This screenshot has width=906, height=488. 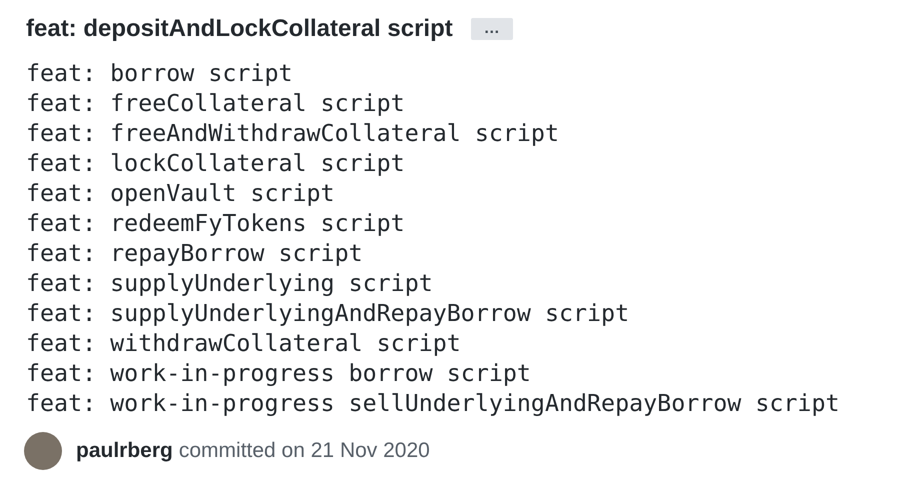 What do you see at coordinates (243, 344) in the screenshot?
I see `commit-message-line: feat: withdrawCollateral script` at bounding box center [243, 344].